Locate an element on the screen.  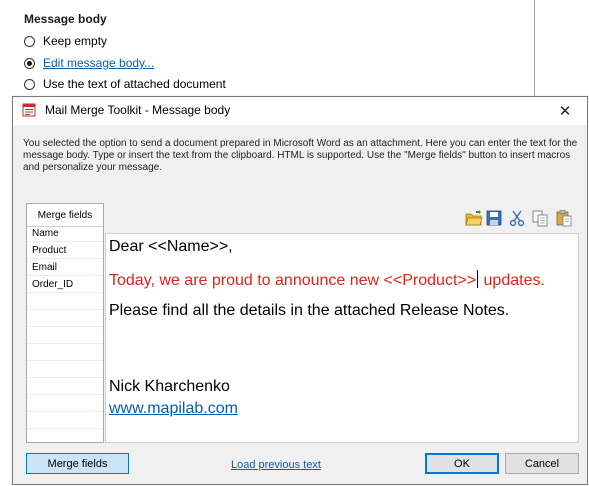
merge-field-item: Order_ID is located at coordinates (65, 285).